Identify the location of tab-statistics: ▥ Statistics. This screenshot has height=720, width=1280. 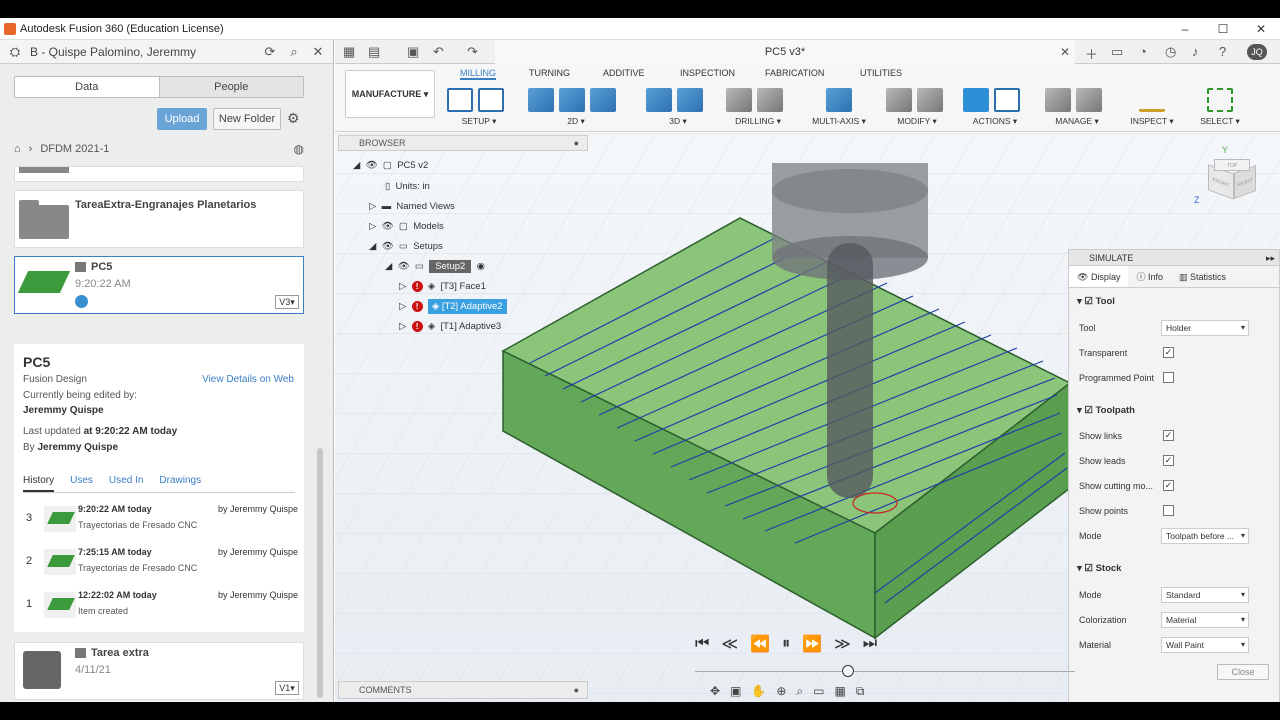
(1202, 276).